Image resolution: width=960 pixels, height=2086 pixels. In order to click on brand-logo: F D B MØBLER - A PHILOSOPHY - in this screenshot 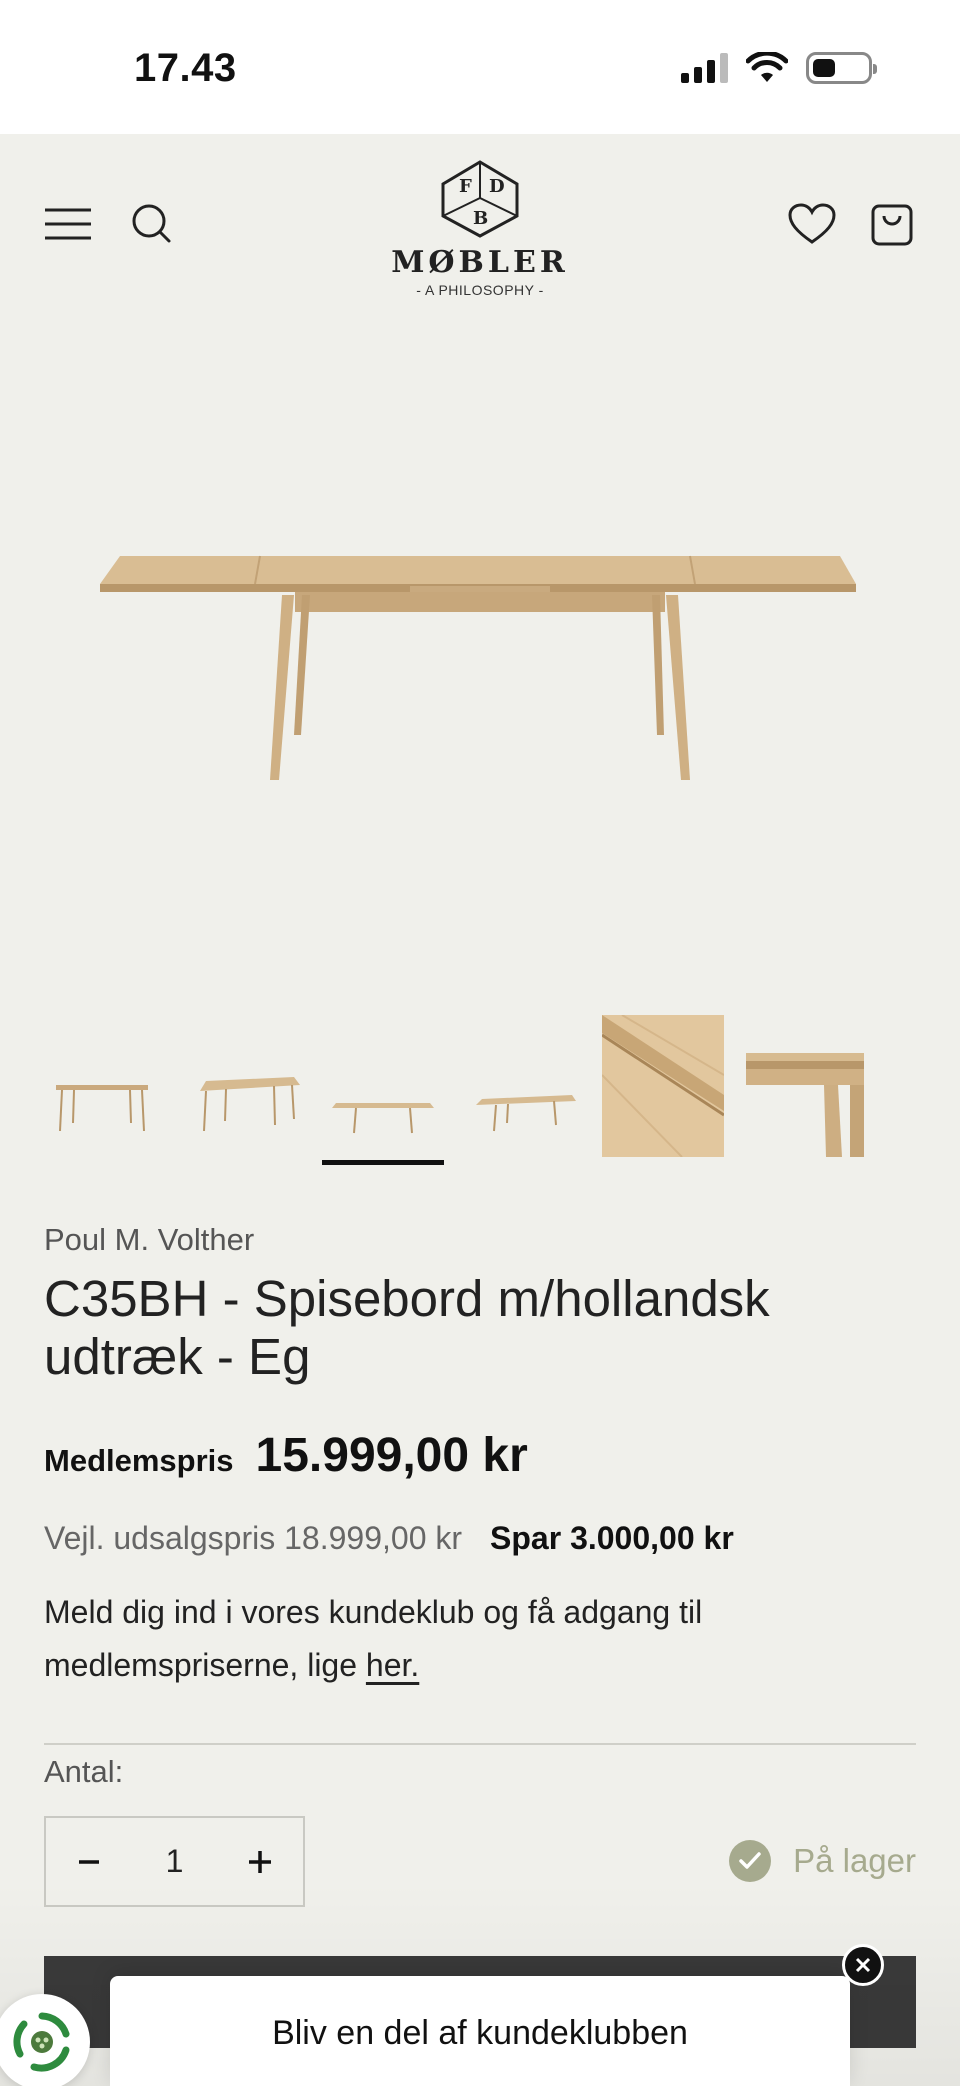, I will do `click(480, 228)`.